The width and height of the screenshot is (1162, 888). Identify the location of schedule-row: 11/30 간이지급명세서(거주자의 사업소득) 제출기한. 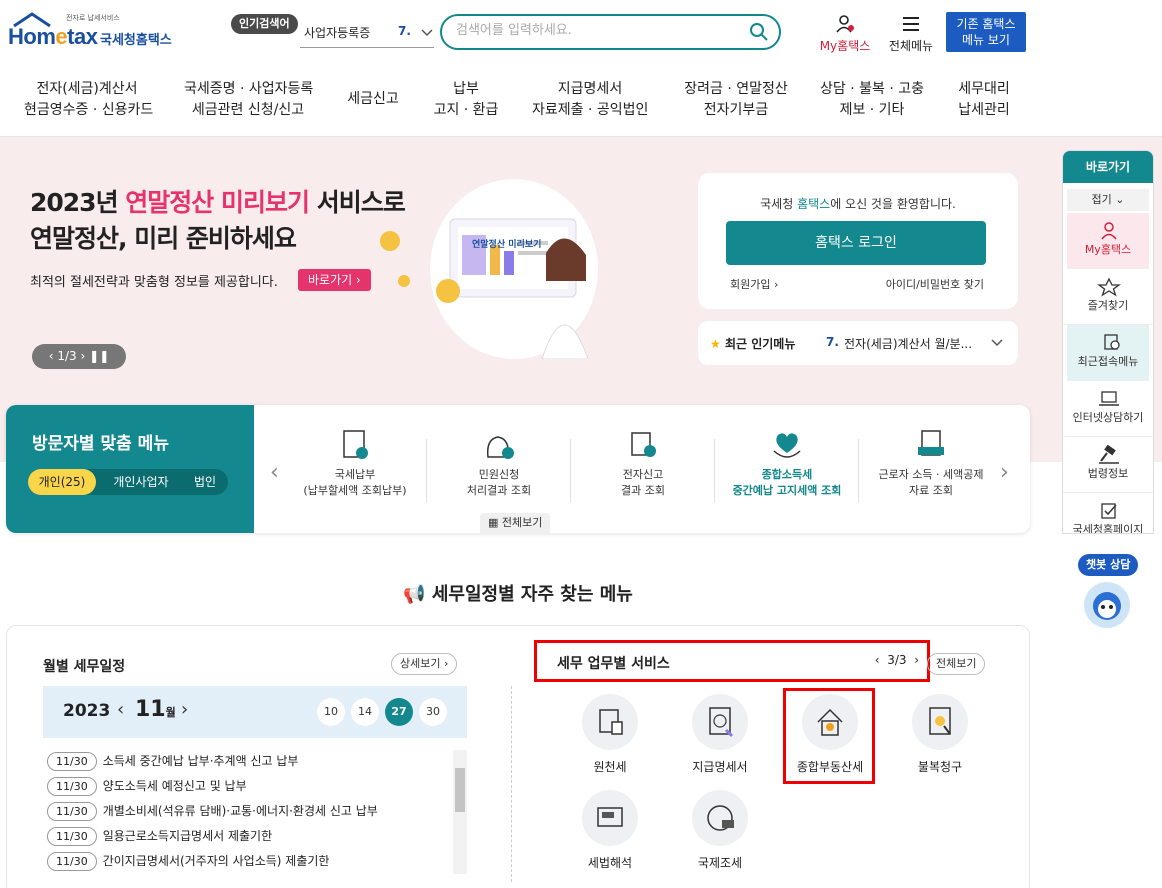
(255, 864).